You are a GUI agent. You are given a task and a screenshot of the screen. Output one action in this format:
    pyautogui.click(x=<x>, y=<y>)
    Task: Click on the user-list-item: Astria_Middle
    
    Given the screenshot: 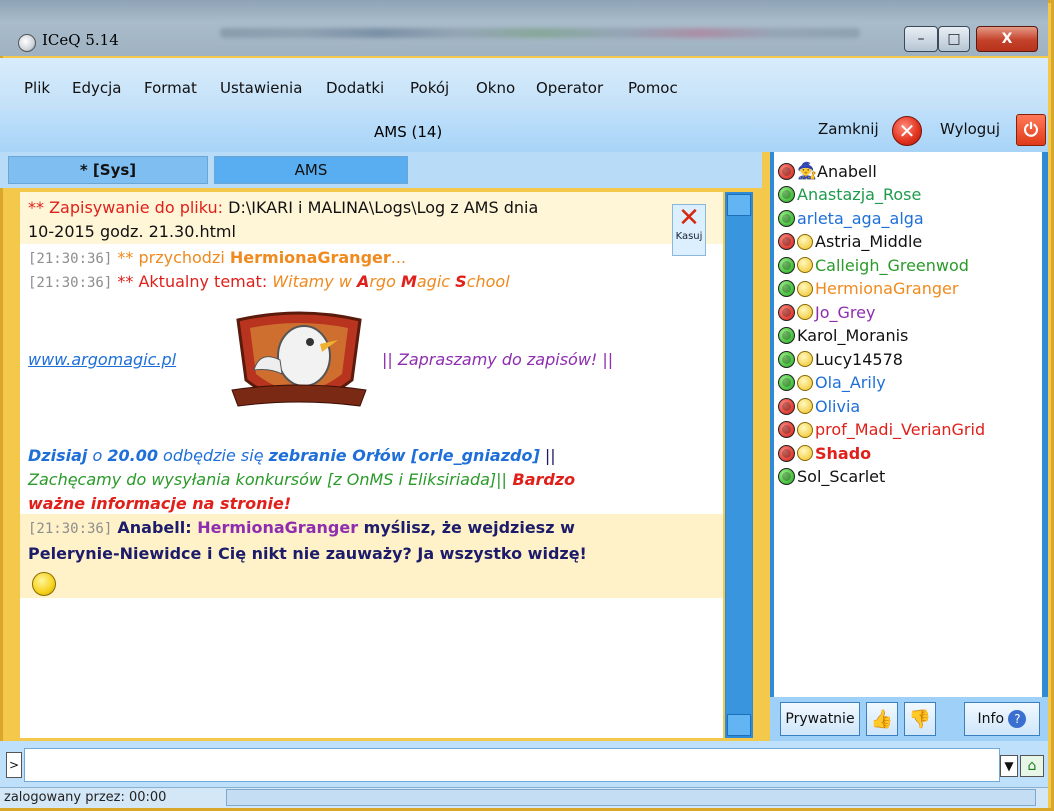 What is the action you would take?
    pyautogui.click(x=850, y=242)
    